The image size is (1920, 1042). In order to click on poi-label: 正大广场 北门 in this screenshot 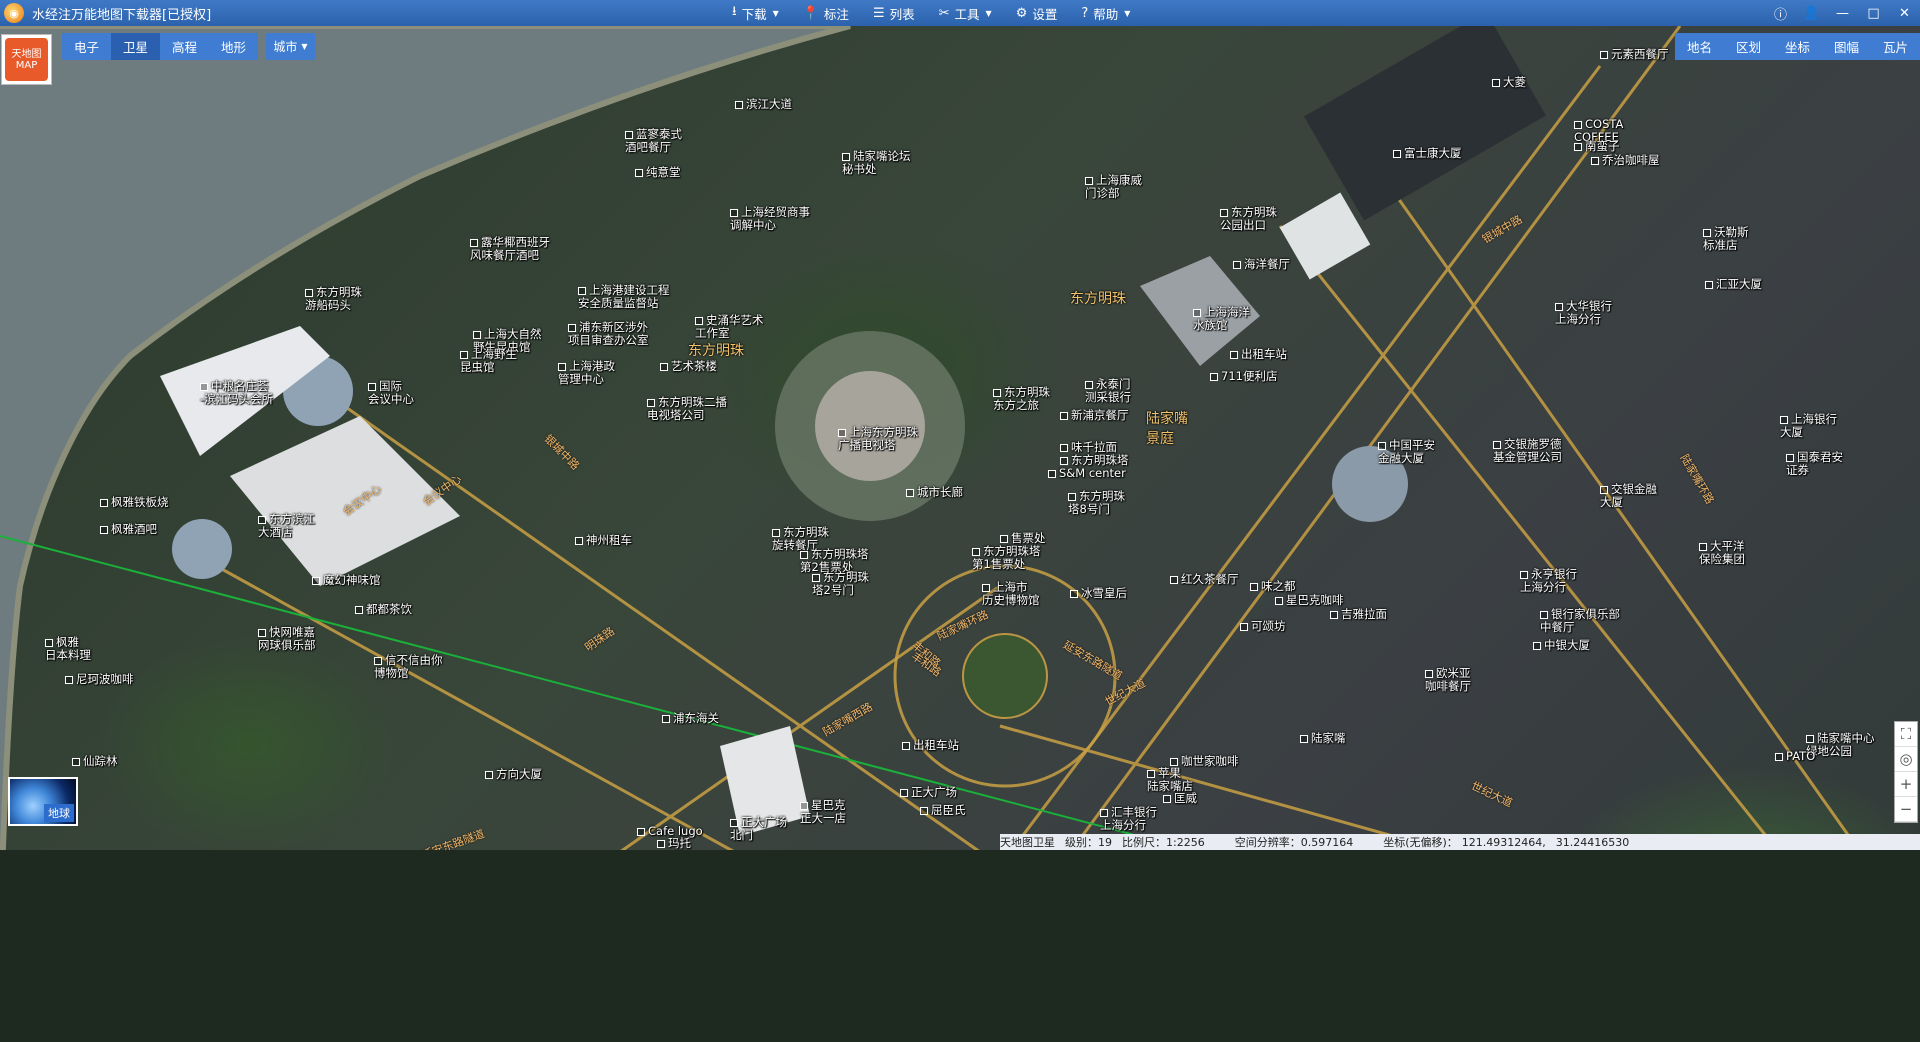, I will do `click(758, 829)`.